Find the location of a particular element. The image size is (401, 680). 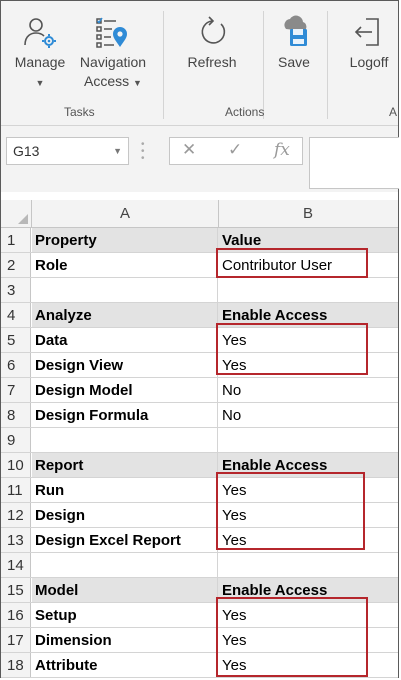

cell-a: Design Formula is located at coordinates (125, 415).